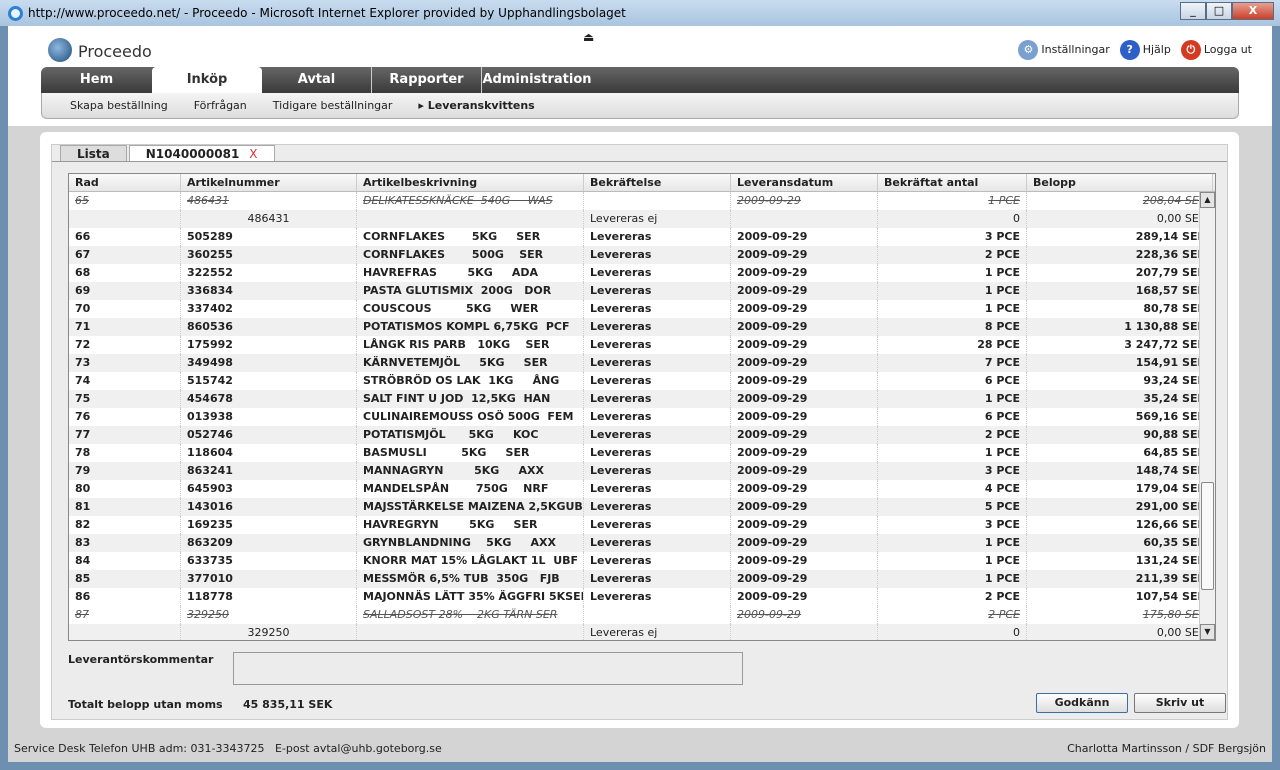  Describe the element at coordinates (1174, 200) in the screenshot. I see `cell-text: 208,04 SEK` at that location.